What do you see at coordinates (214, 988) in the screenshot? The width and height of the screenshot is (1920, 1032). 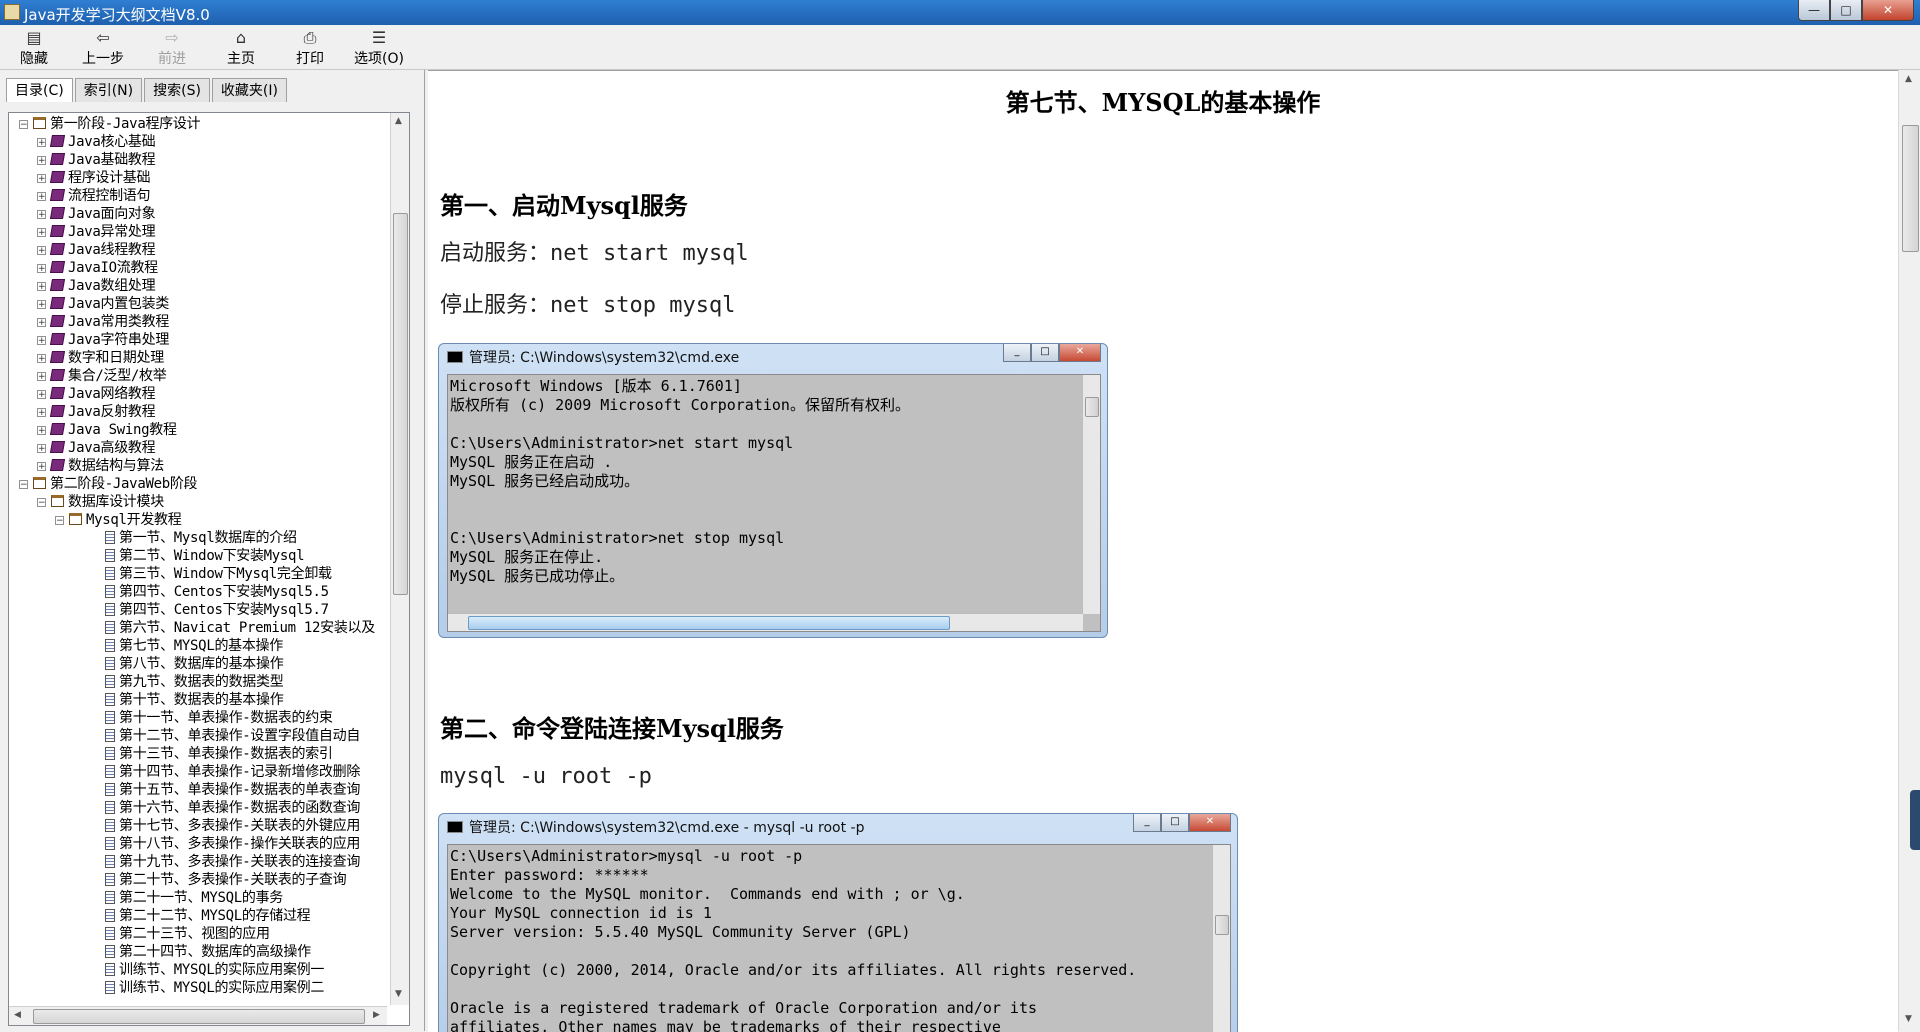 I see `tree-item: 训练节、MYSQL的实际应用案例二` at bounding box center [214, 988].